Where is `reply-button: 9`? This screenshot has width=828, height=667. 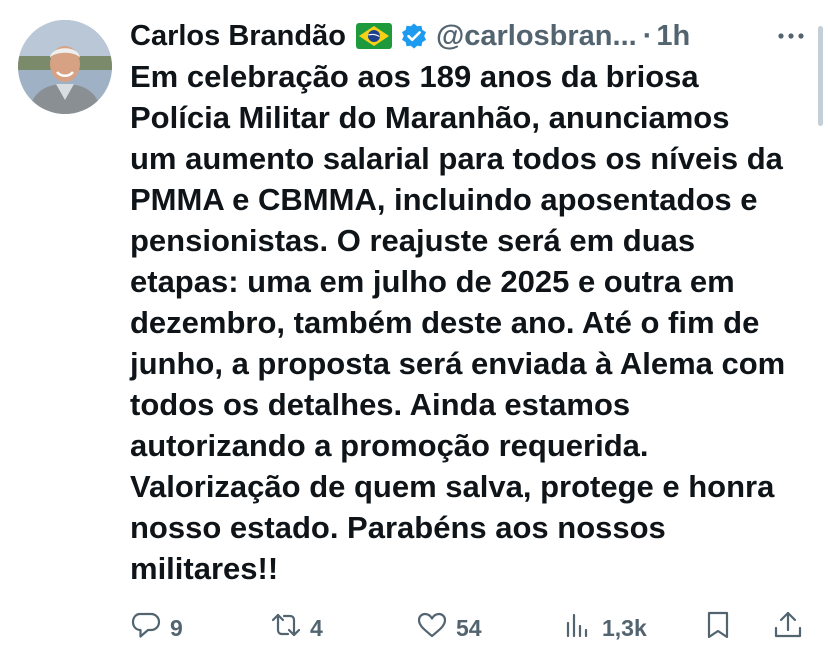
reply-button: 9 is located at coordinates (156, 628).